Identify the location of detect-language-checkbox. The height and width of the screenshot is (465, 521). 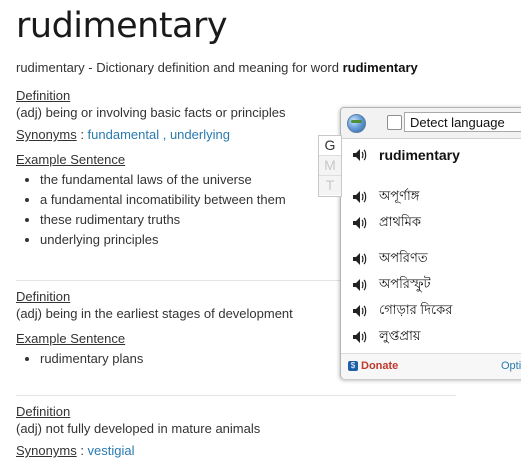
(394, 122).